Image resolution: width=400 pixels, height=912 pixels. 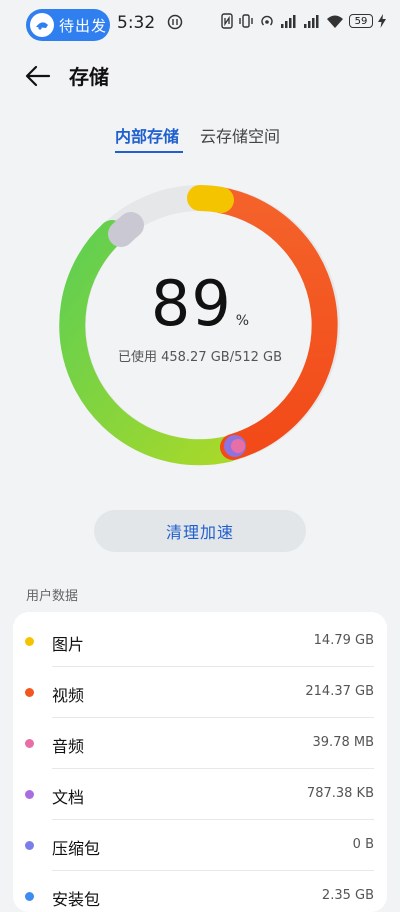 I want to click on list-item-video: 视频 214.37 GB, so click(x=200, y=692).